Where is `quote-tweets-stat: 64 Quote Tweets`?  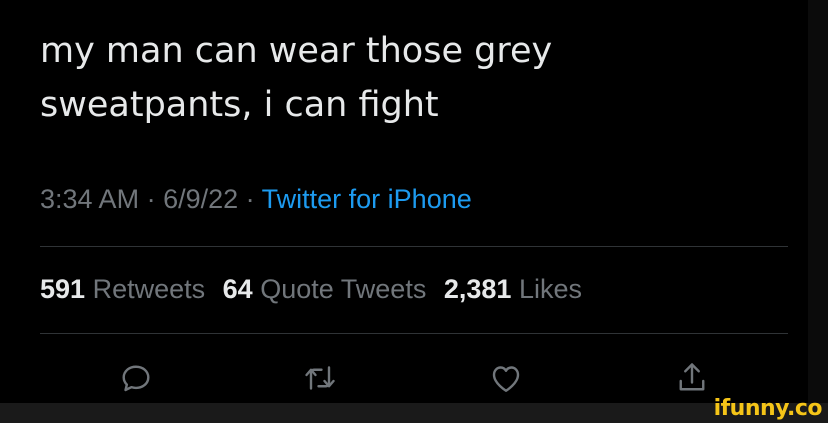
quote-tweets-stat: 64 Quote Tweets is located at coordinates (325, 289).